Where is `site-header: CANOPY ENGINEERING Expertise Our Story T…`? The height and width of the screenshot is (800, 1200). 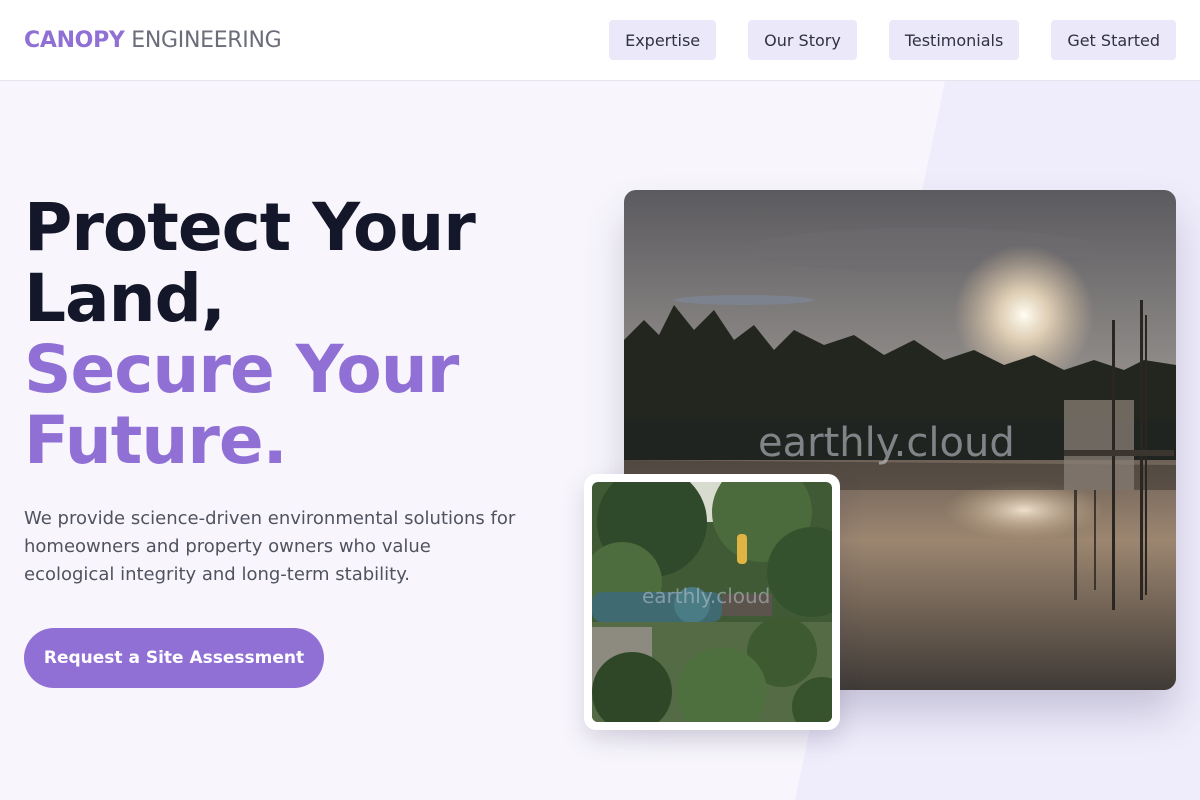 site-header: CANOPY ENGINEERING Expertise Our Story T… is located at coordinates (600, 40).